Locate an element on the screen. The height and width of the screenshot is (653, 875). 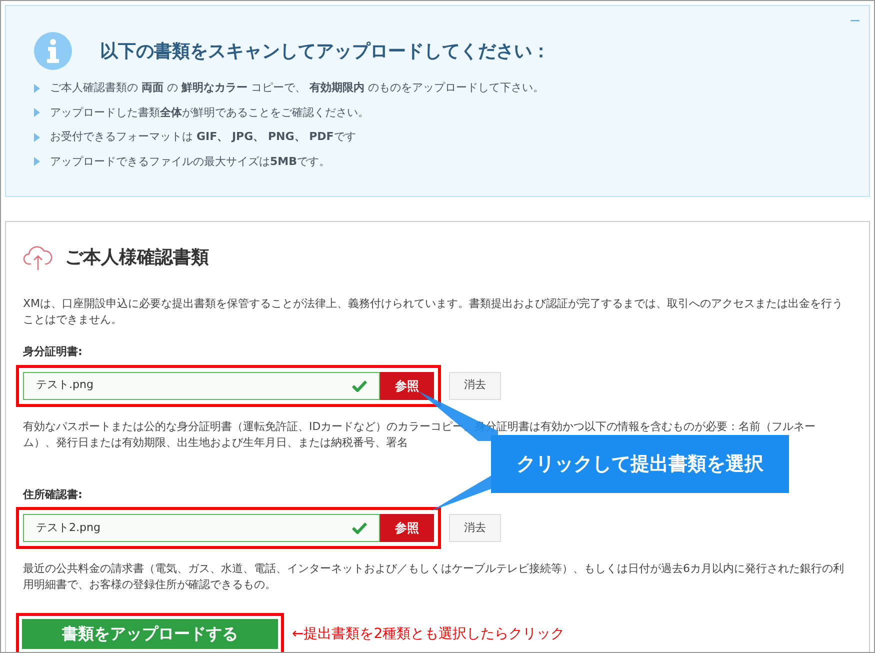
annotation-text: ←提出書類を2種類とも選択したらクリック is located at coordinates (428, 634).